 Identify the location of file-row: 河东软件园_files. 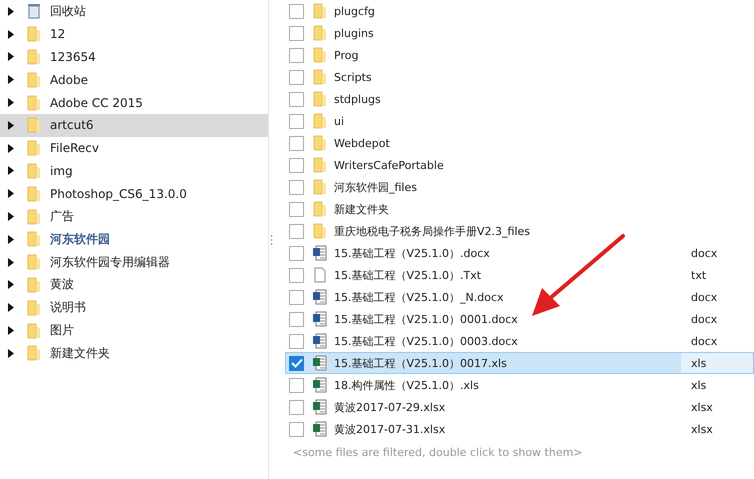
(519, 187).